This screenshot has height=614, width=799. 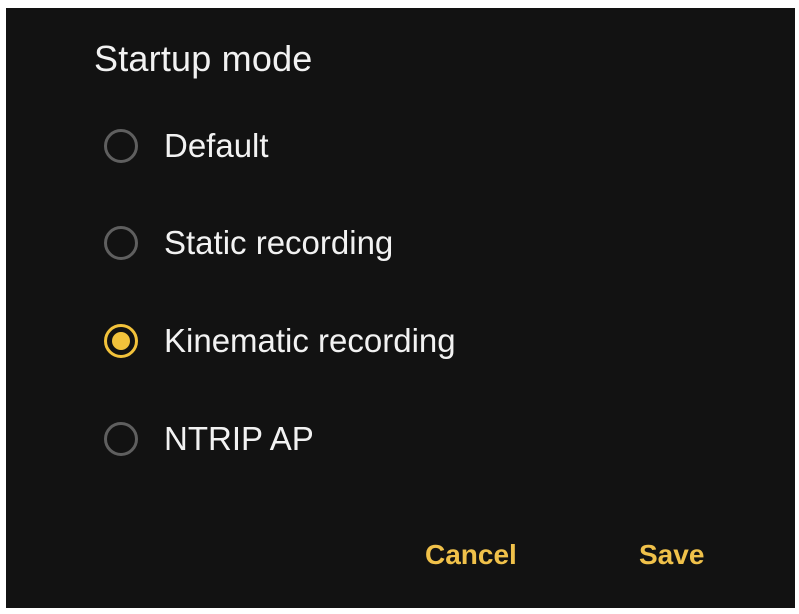 What do you see at coordinates (279, 242) in the screenshot?
I see `option-label: Static recording` at bounding box center [279, 242].